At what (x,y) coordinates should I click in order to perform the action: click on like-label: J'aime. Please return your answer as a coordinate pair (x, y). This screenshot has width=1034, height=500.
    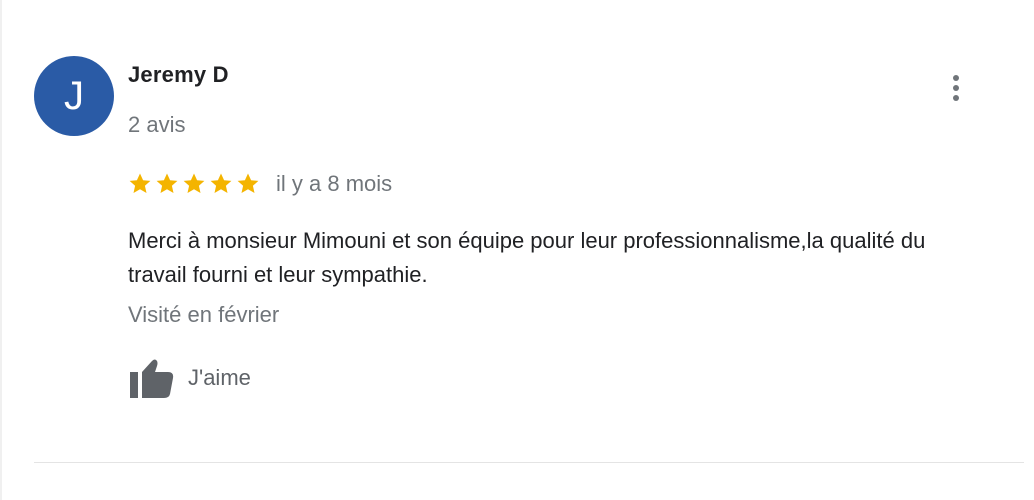
    Looking at the image, I should click on (219, 377).